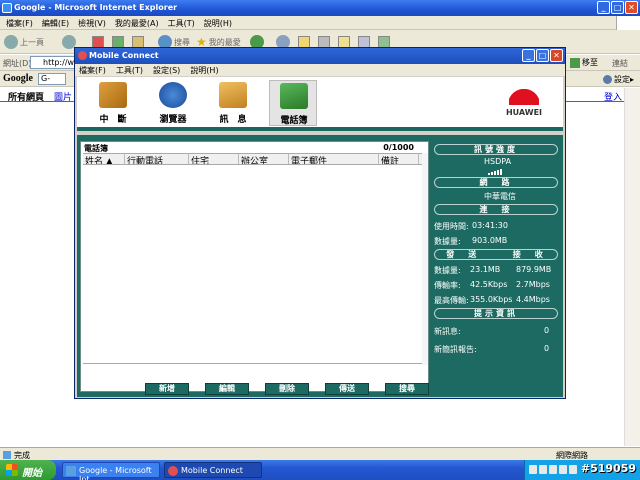 Image resolution: width=640 pixels, height=480 pixels. Describe the element at coordinates (496, 254) in the screenshot. I see `send-recv-header: 發 送 接 收` at that location.